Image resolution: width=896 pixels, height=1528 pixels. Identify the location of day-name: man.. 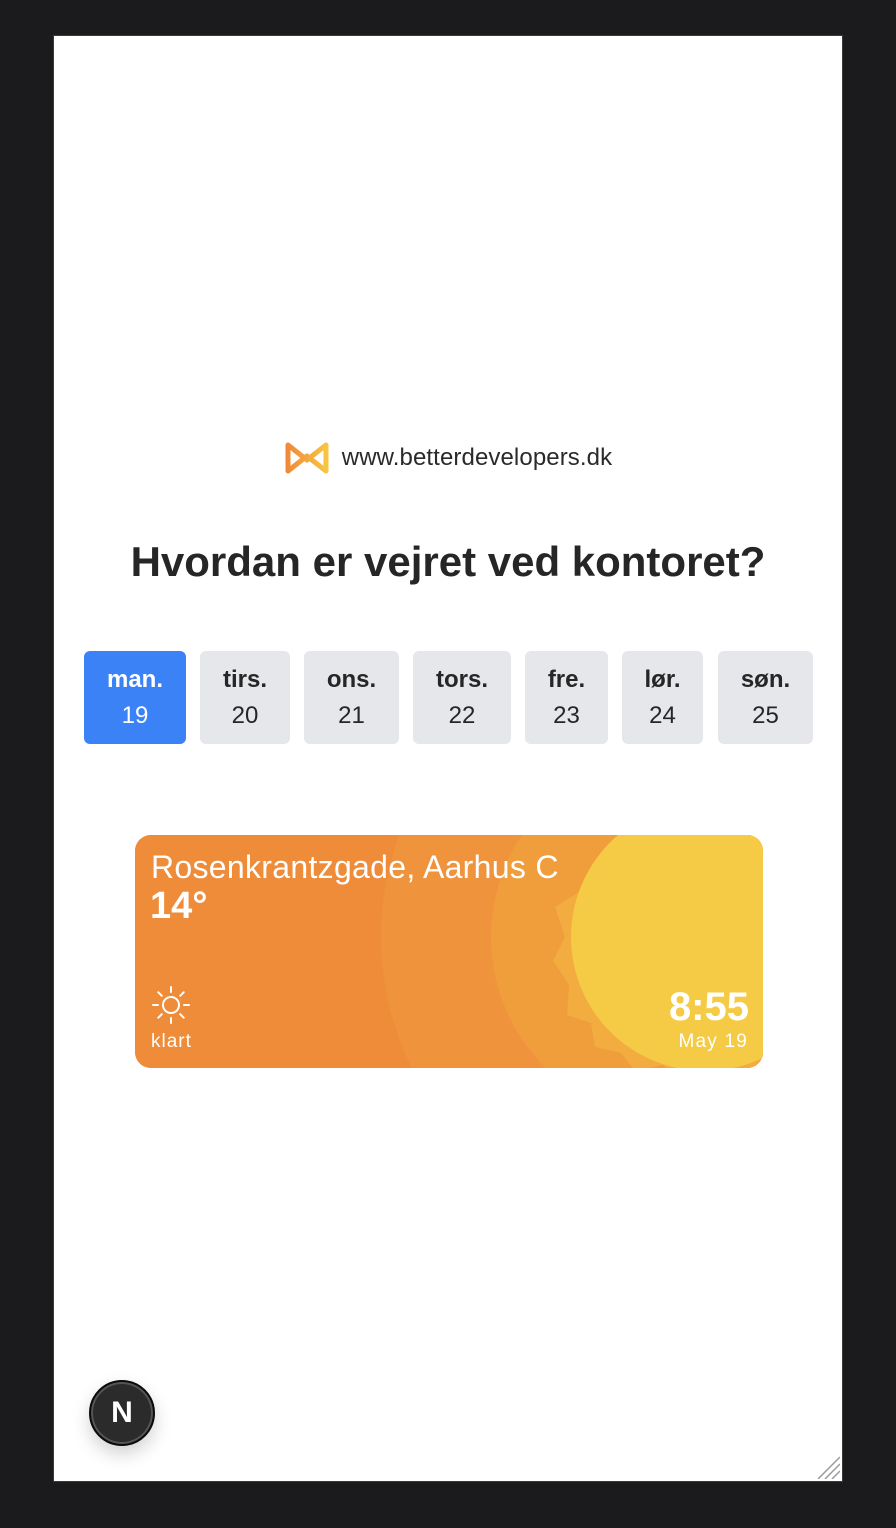
(134, 679).